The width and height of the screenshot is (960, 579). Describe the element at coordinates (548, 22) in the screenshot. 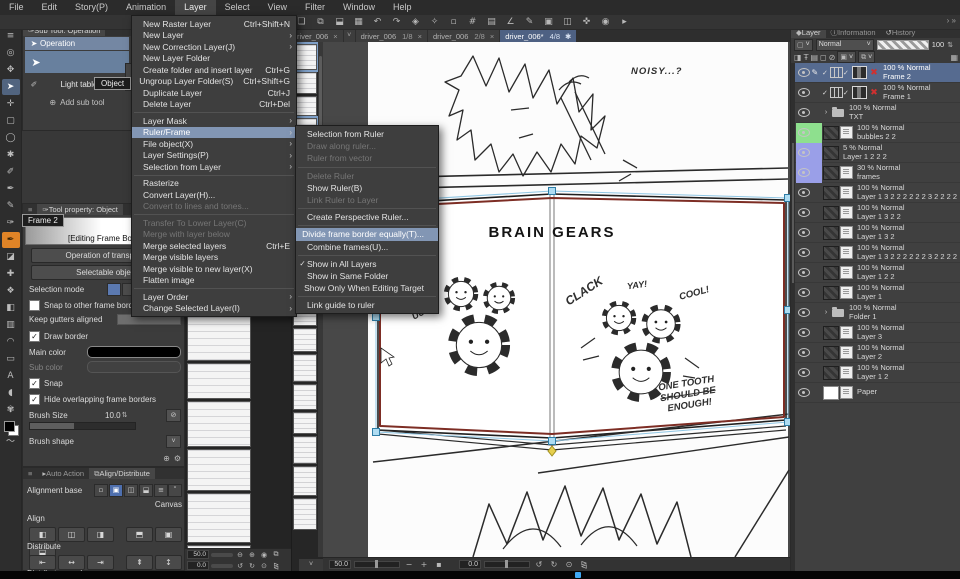

I see `select-icon: ▣` at that location.